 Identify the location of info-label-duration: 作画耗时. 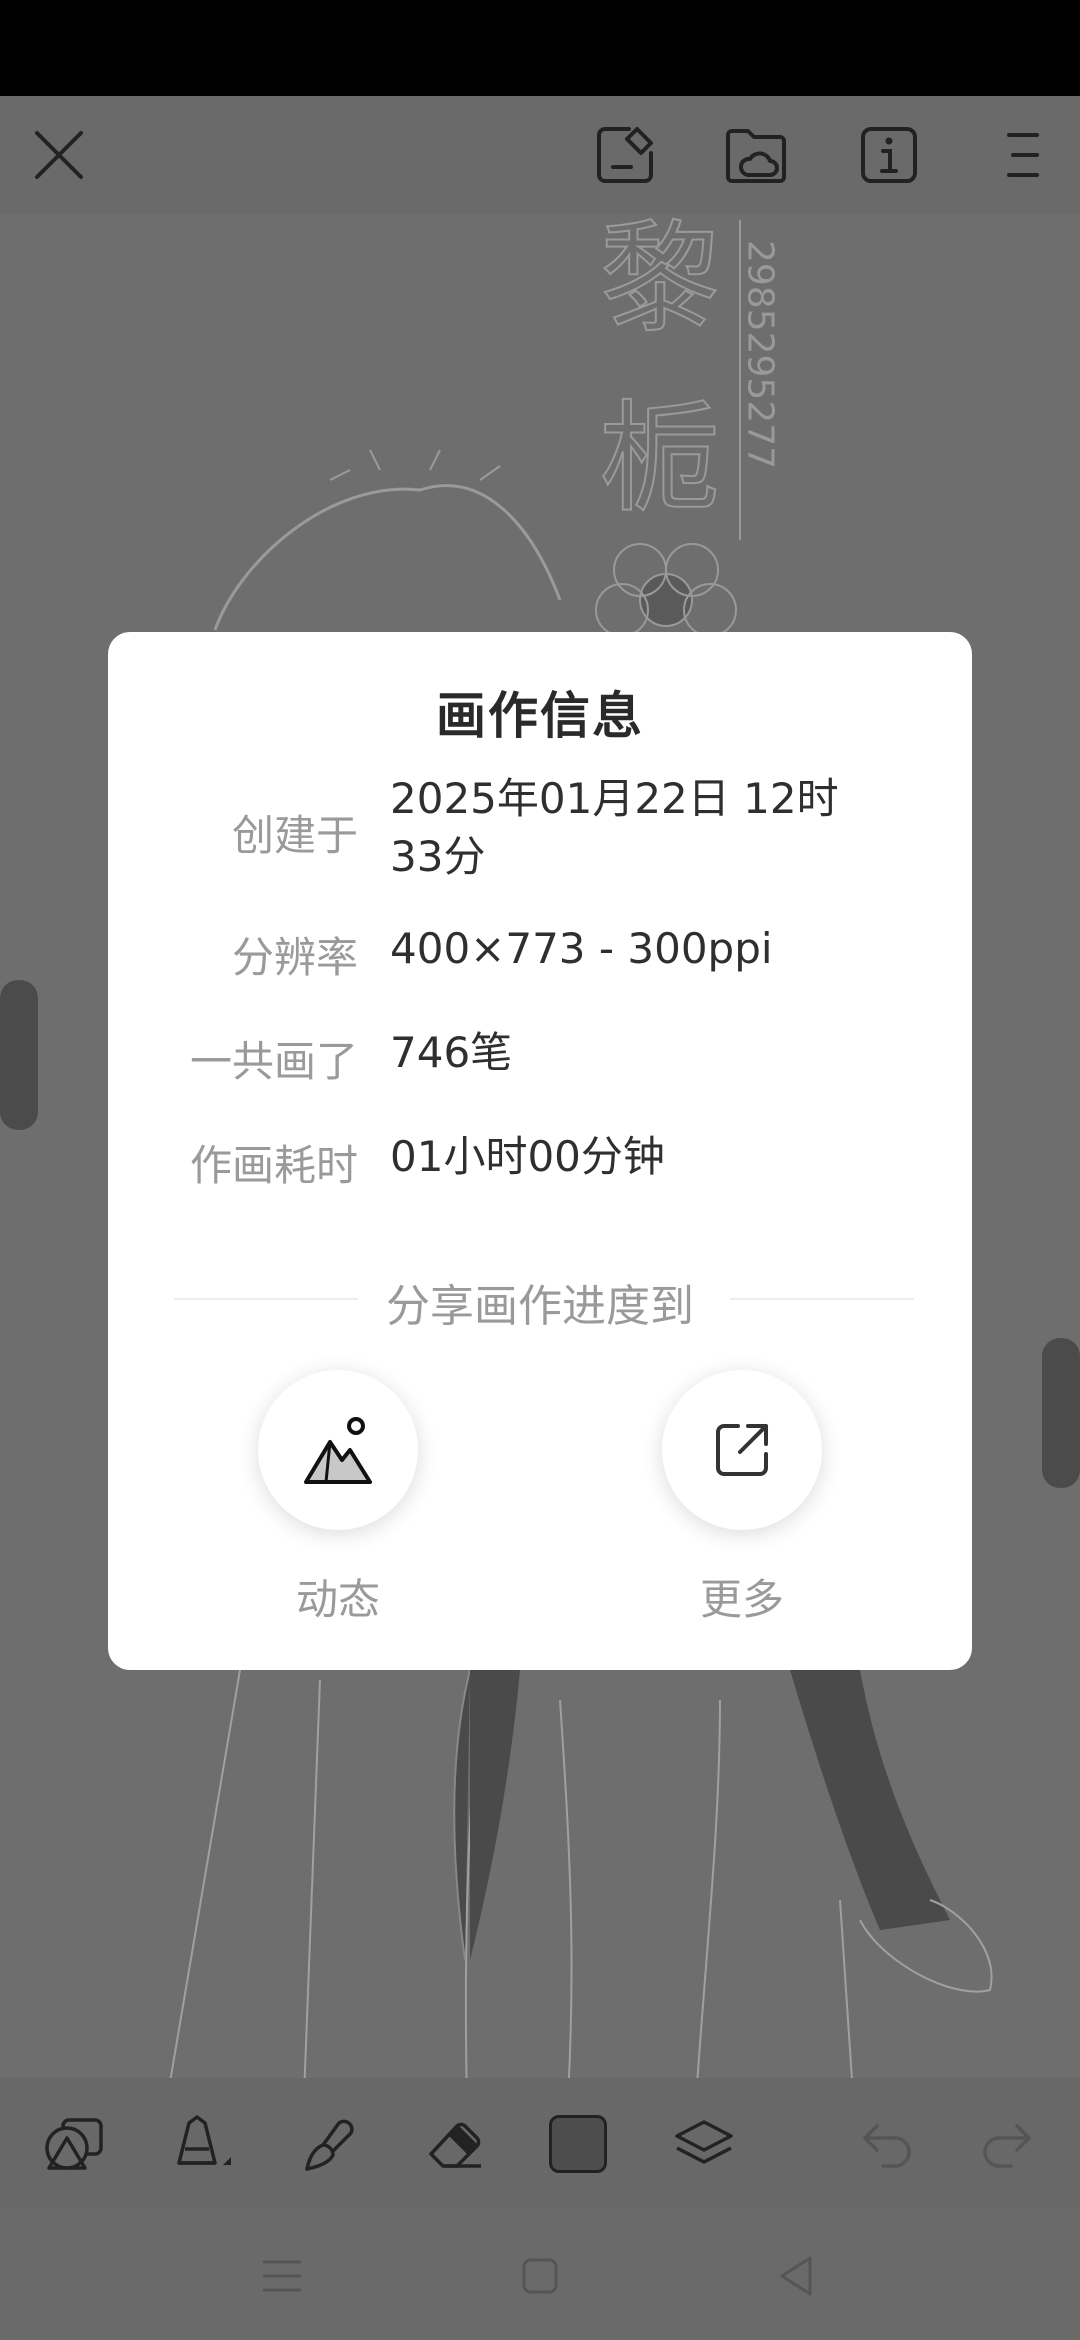
(273, 1165).